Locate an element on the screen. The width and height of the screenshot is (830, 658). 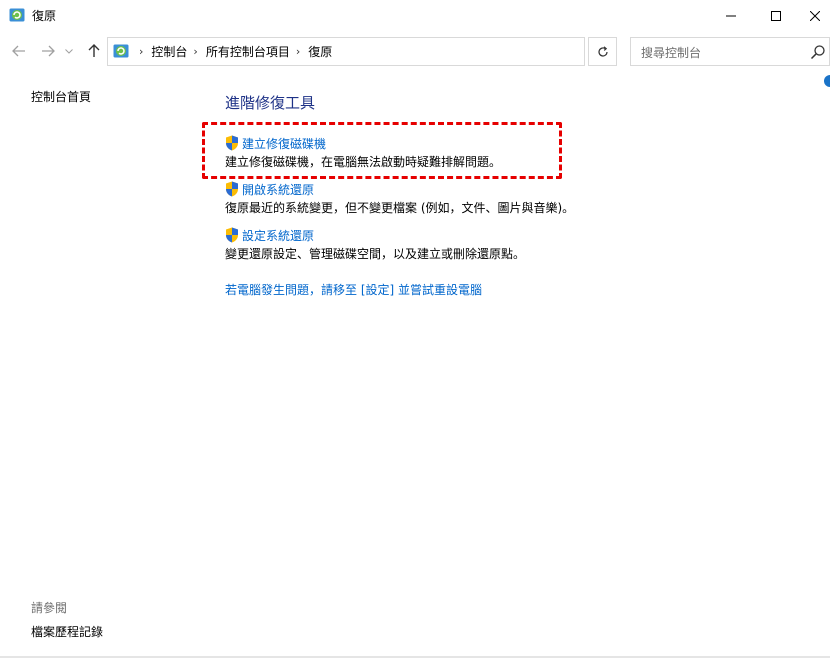
maximize-button is located at coordinates (776, 15).